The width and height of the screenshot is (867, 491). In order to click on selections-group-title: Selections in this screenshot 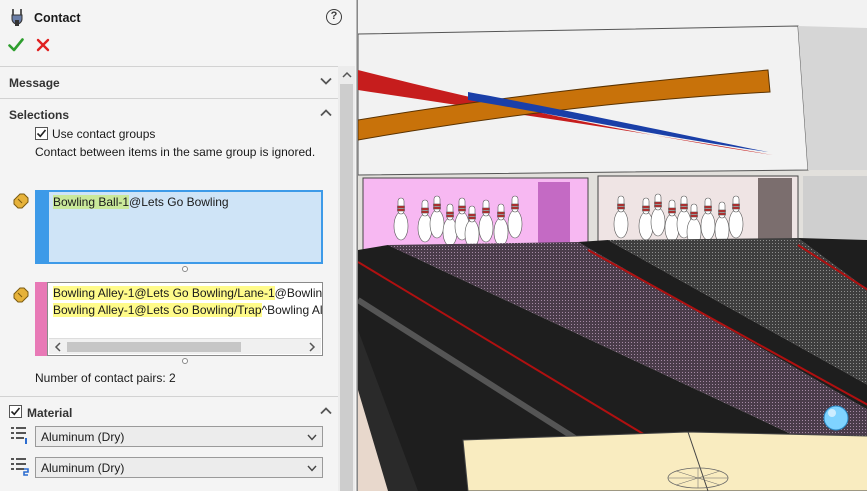, I will do `click(39, 115)`.